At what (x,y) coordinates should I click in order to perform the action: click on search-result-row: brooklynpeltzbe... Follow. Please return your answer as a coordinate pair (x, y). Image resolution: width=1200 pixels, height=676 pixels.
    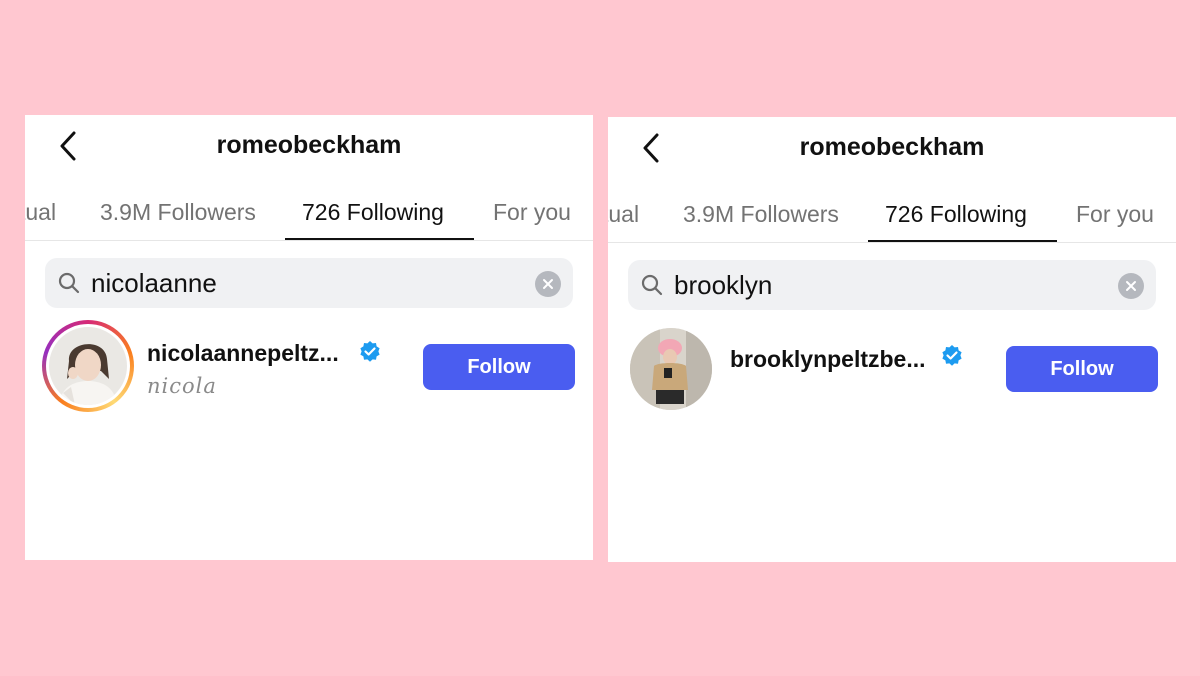
    Looking at the image, I should click on (892, 368).